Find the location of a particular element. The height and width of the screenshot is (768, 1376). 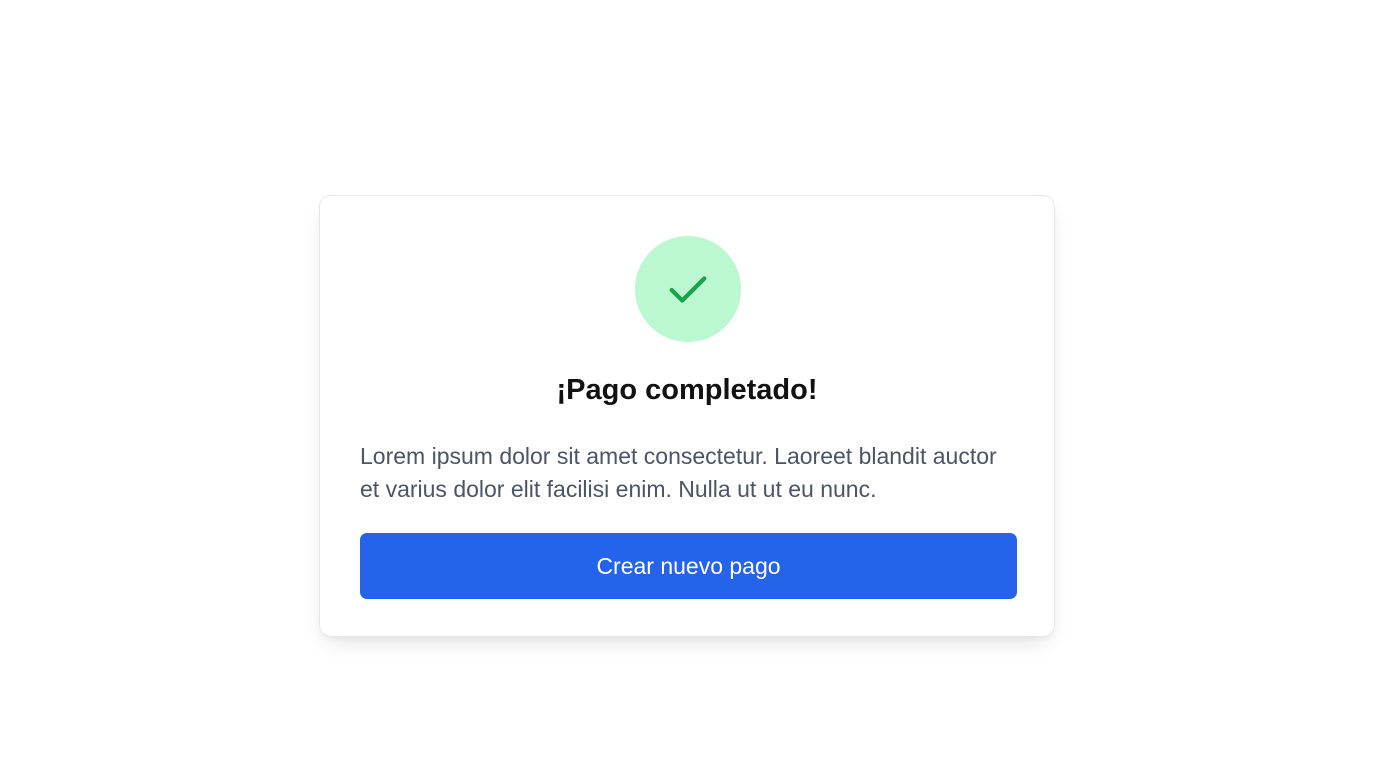

success-icon-badge is located at coordinates (688, 289).